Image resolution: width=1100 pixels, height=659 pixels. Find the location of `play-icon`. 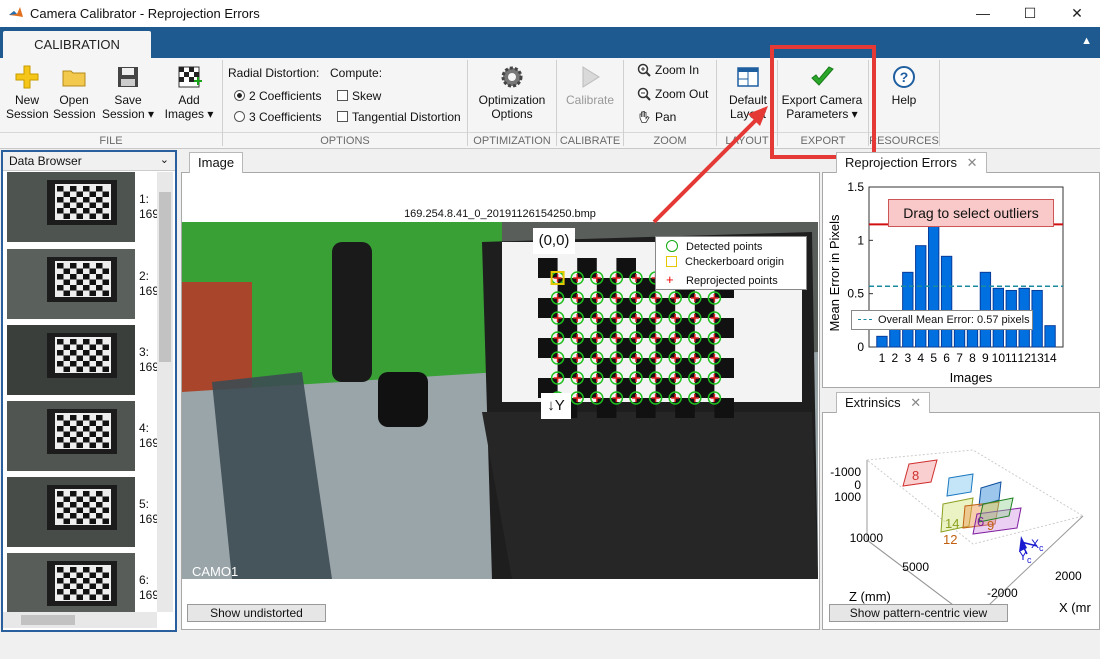

play-icon is located at coordinates (591, 77).